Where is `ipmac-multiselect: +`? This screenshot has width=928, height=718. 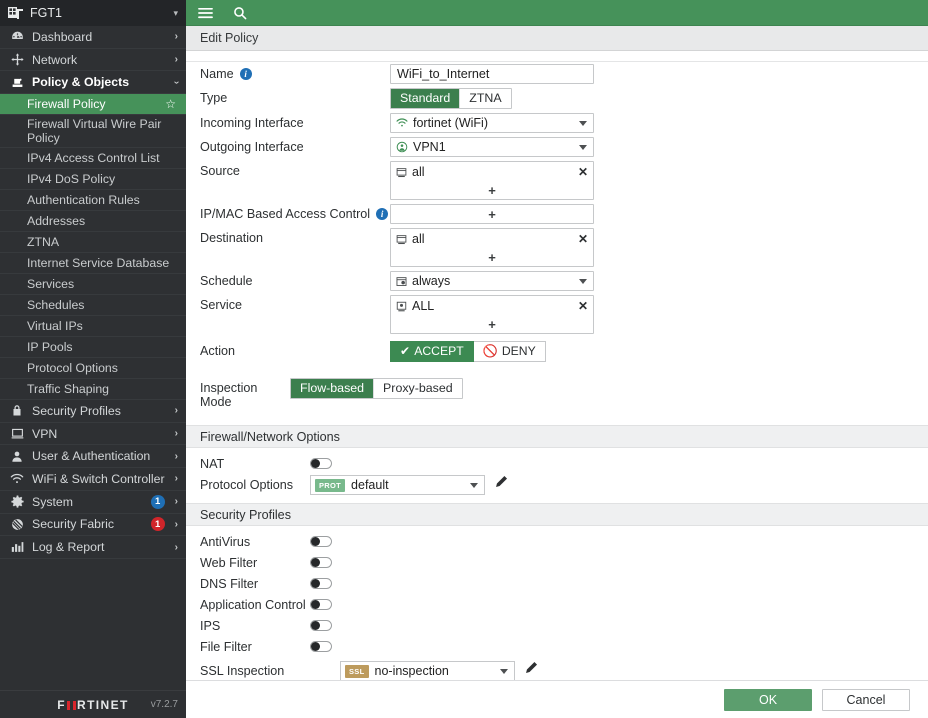
ipmac-multiselect: + is located at coordinates (492, 214).